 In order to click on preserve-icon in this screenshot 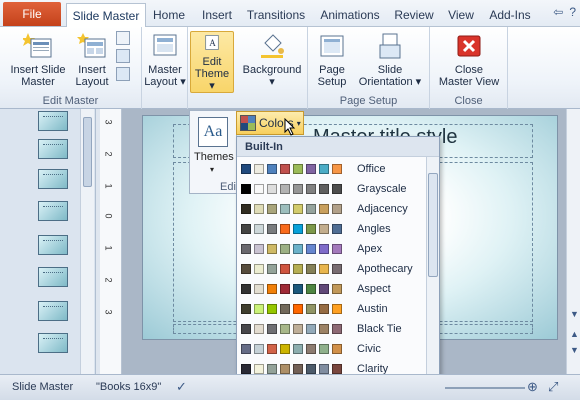, I will do `click(123, 74)`.